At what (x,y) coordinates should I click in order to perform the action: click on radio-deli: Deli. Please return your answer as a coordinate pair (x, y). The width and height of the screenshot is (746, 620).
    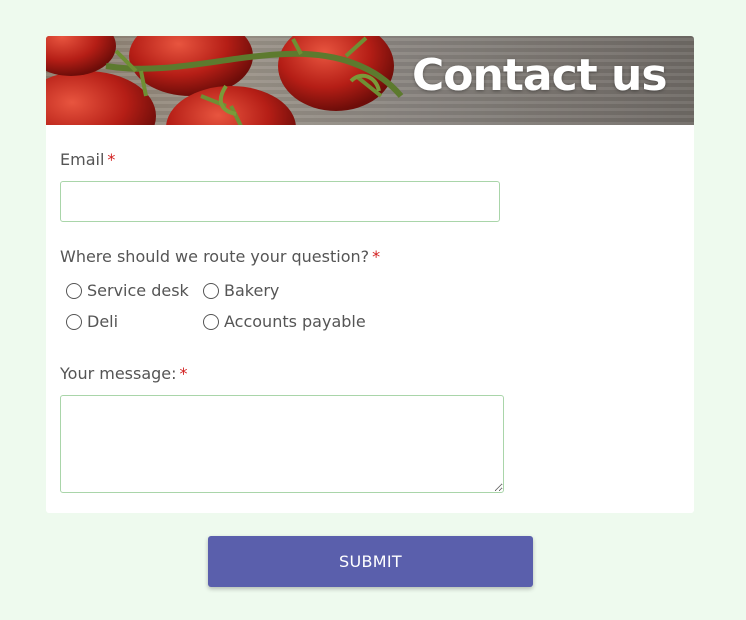
    Looking at the image, I should click on (92, 321).